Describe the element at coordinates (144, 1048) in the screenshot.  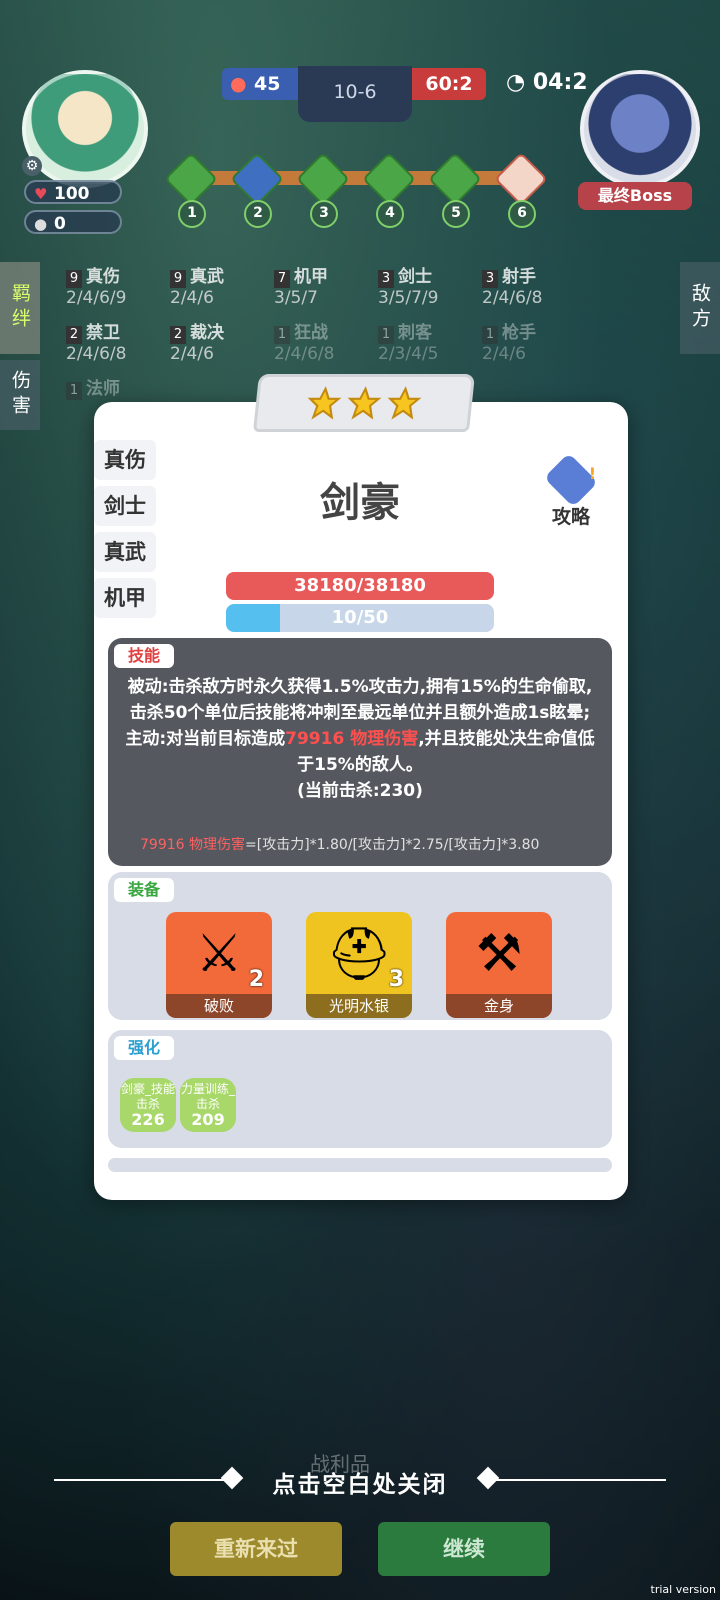
I see `enhancement-tag: 强化` at that location.